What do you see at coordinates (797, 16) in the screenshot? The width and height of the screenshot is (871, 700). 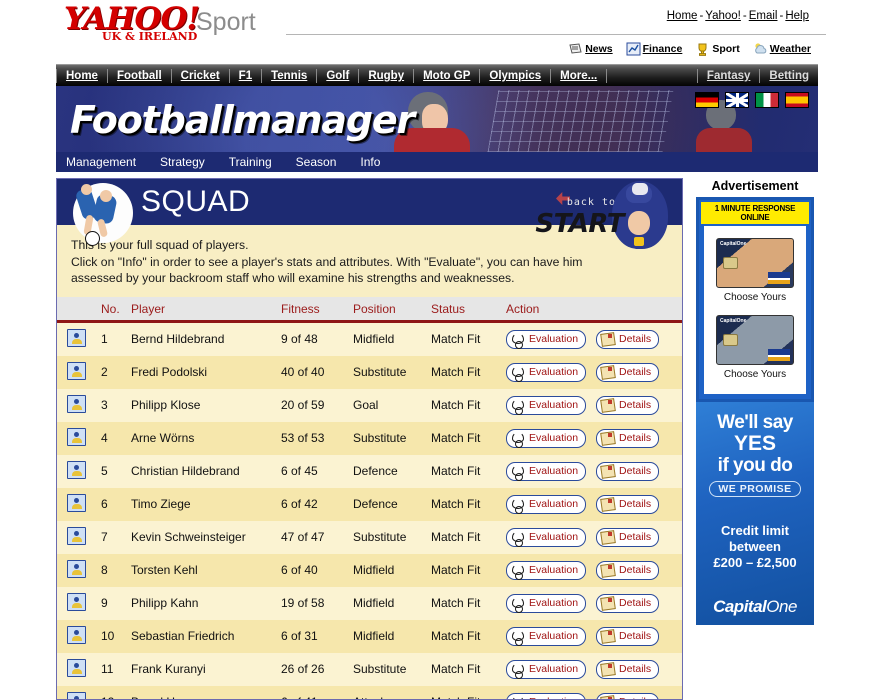 I see `utility-link-help: Help` at bounding box center [797, 16].